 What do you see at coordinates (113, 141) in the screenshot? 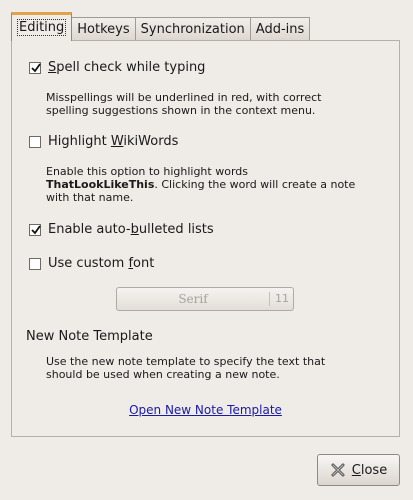
I see `wikiwords-label: Highlight WikiWords` at bounding box center [113, 141].